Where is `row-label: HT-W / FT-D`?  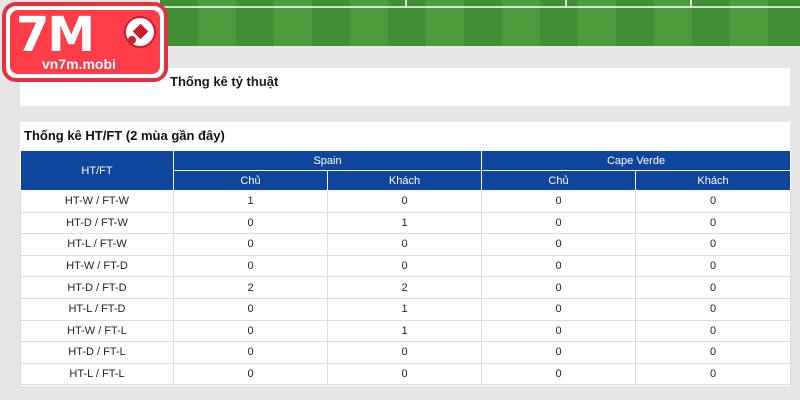 row-label: HT-W / FT-D is located at coordinates (97, 266).